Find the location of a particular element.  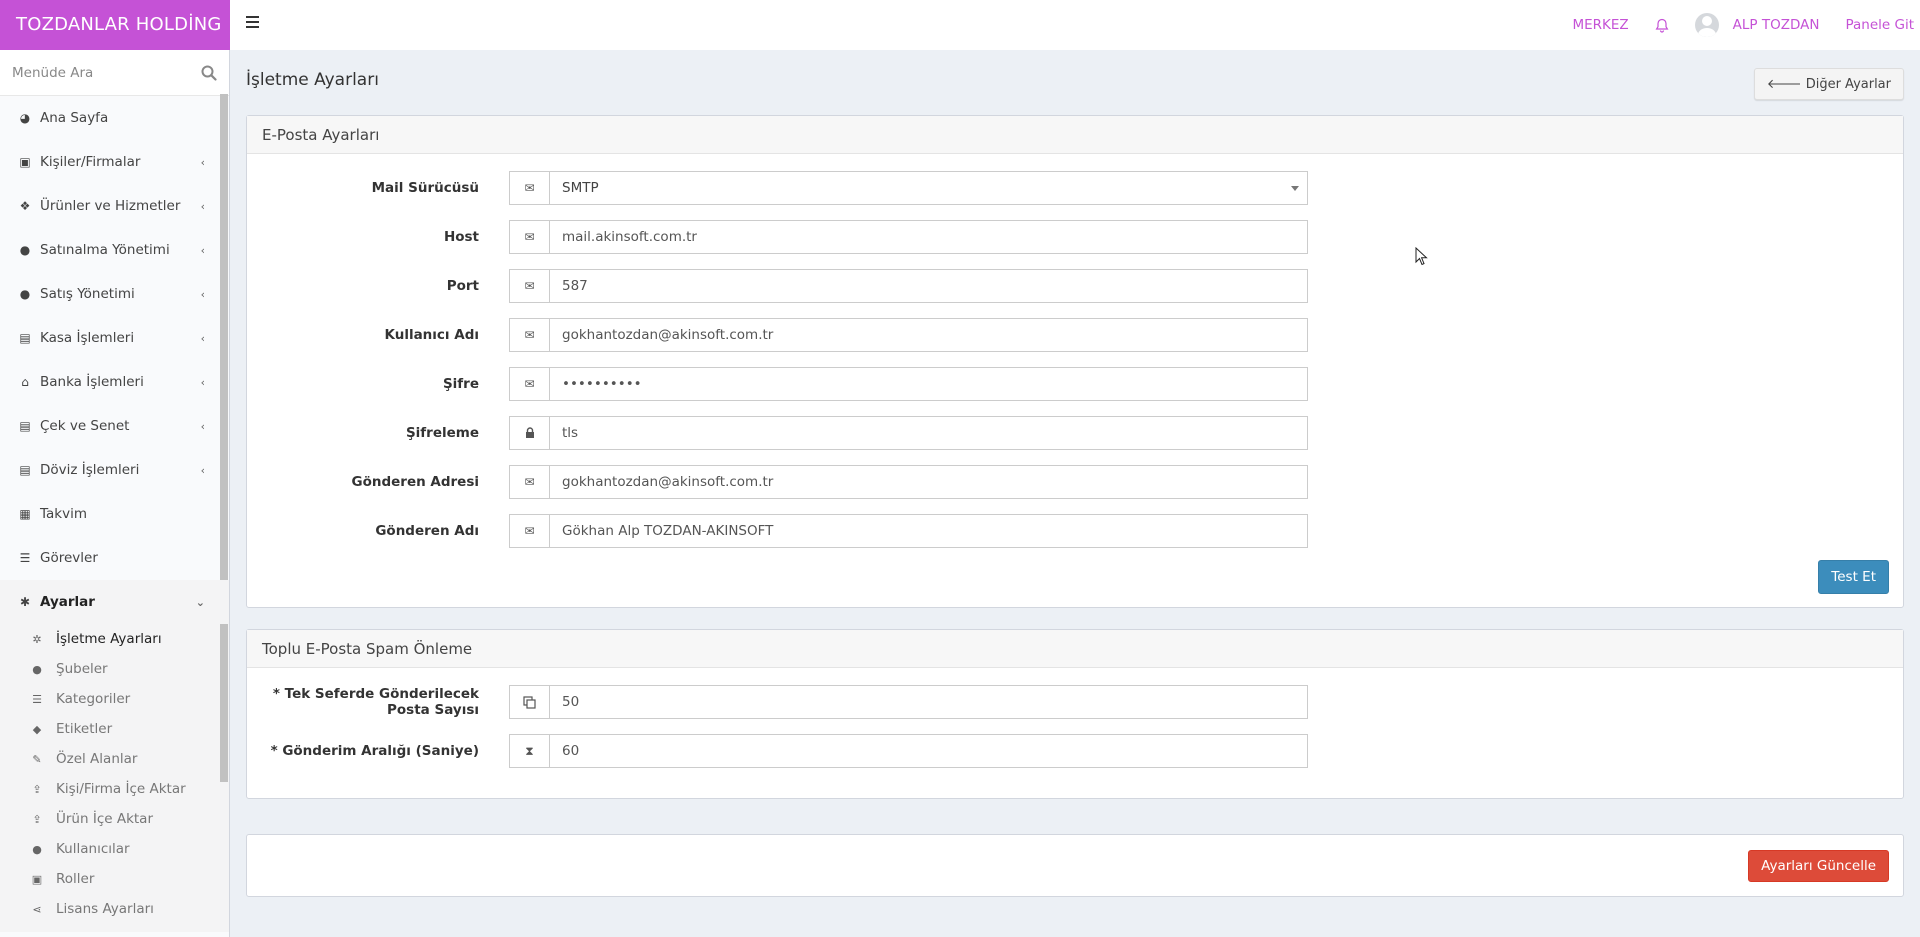

from-name-label: Gönderen Adı is located at coordinates (427, 531).